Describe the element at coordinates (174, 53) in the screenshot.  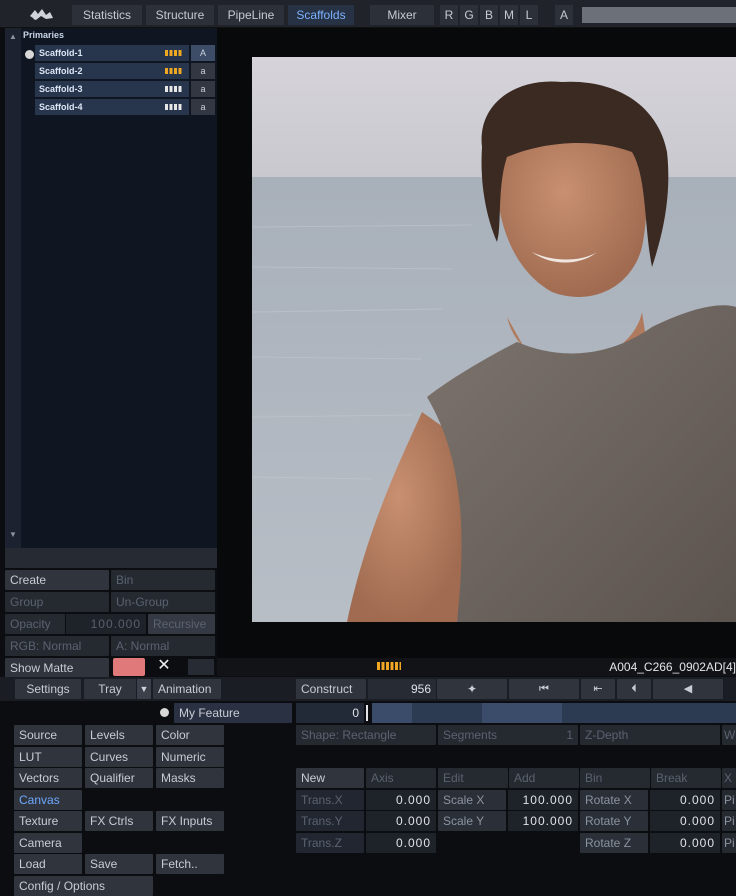
I see `scaffold-indicator` at that location.